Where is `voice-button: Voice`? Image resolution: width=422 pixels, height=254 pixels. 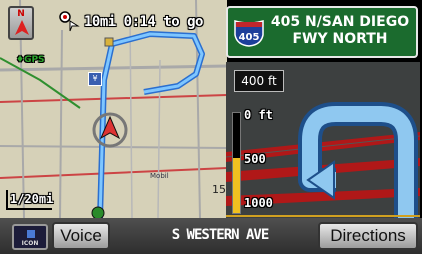 voice-button: Voice is located at coordinates (81, 236).